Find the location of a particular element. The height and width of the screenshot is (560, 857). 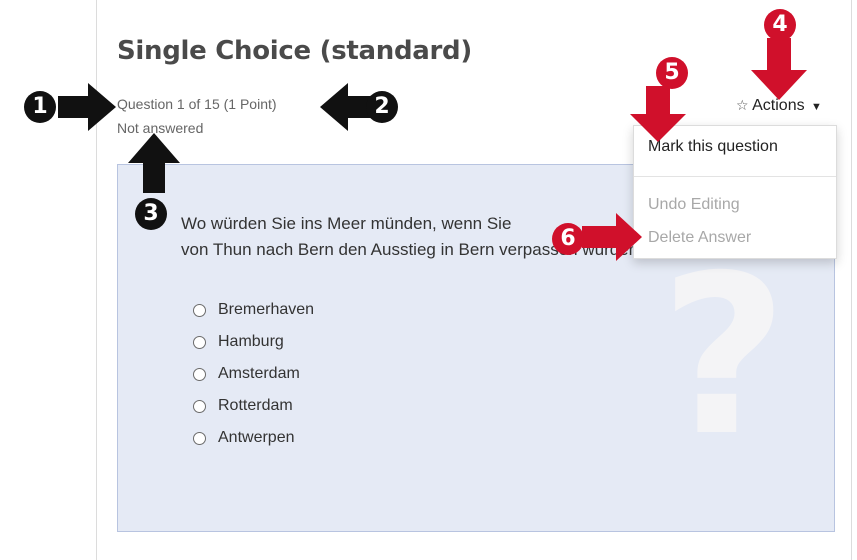

question-title: Single Choice (standard) is located at coordinates (294, 51).